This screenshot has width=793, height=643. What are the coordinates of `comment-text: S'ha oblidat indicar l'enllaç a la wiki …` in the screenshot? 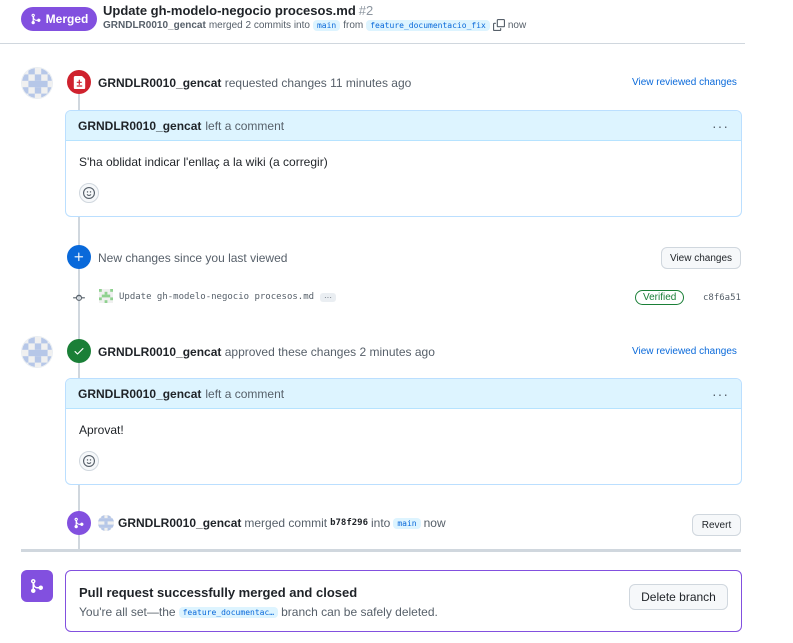 It's located at (203, 162).